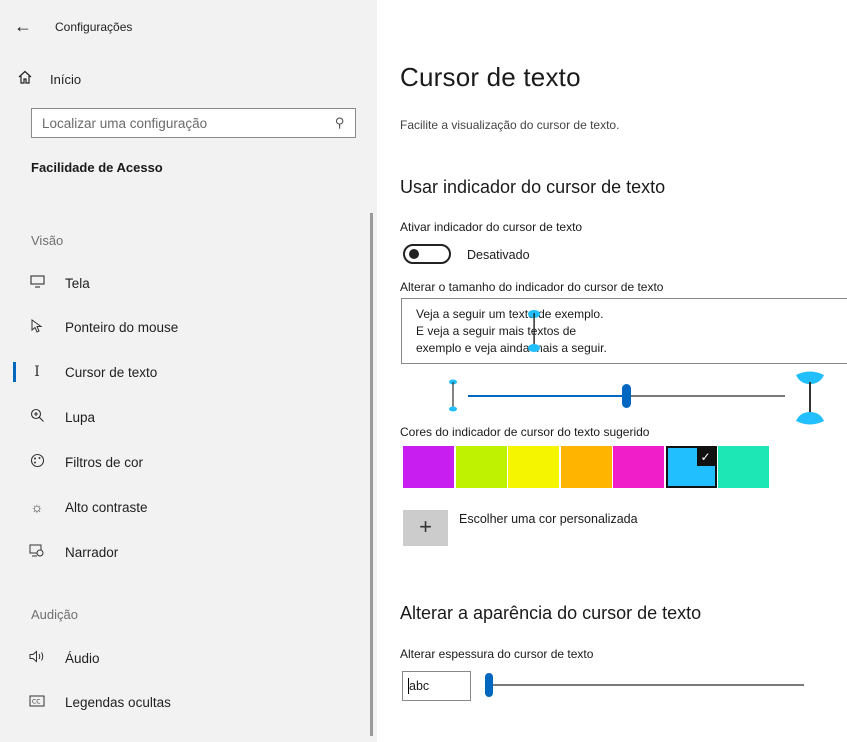 The width and height of the screenshot is (847, 742). What do you see at coordinates (497, 654) in the screenshot?
I see `thickness-label: Alterar espessura do cursor de texto` at bounding box center [497, 654].